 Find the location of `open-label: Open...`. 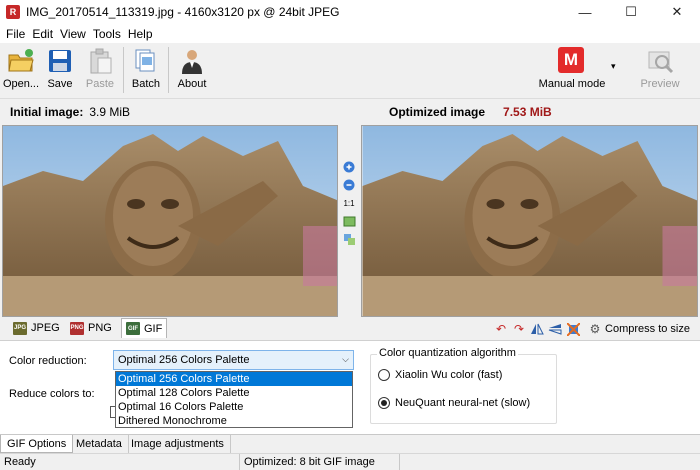

open-label: Open... is located at coordinates (21, 84).